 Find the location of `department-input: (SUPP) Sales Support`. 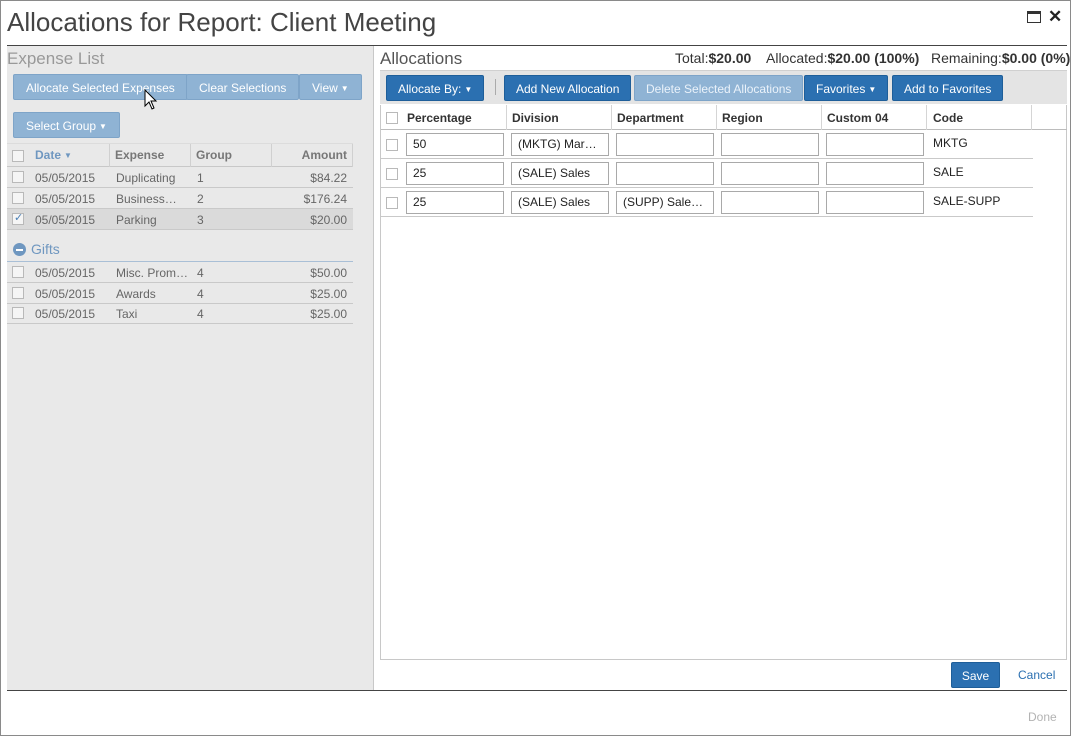

department-input: (SUPP) Sales Support is located at coordinates (665, 202).